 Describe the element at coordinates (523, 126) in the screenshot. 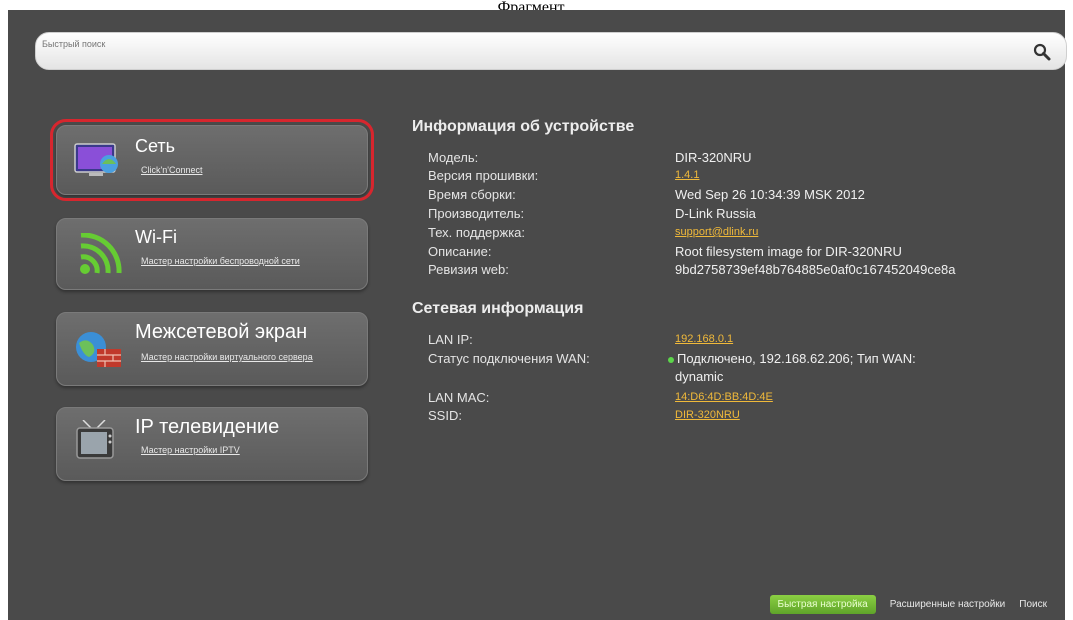

I see `device-info-heading: Информация об устройстве` at that location.